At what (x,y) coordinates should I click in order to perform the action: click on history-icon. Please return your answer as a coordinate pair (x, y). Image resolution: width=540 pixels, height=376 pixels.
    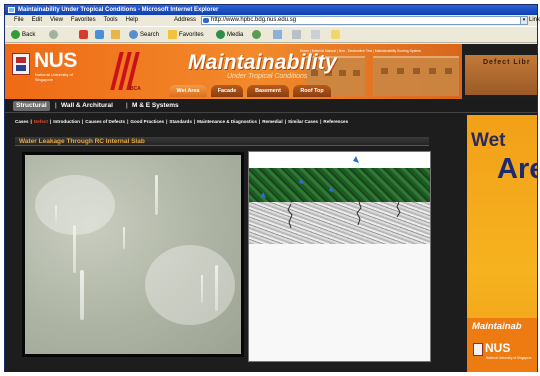
    Looking at the image, I should click on (256, 34).